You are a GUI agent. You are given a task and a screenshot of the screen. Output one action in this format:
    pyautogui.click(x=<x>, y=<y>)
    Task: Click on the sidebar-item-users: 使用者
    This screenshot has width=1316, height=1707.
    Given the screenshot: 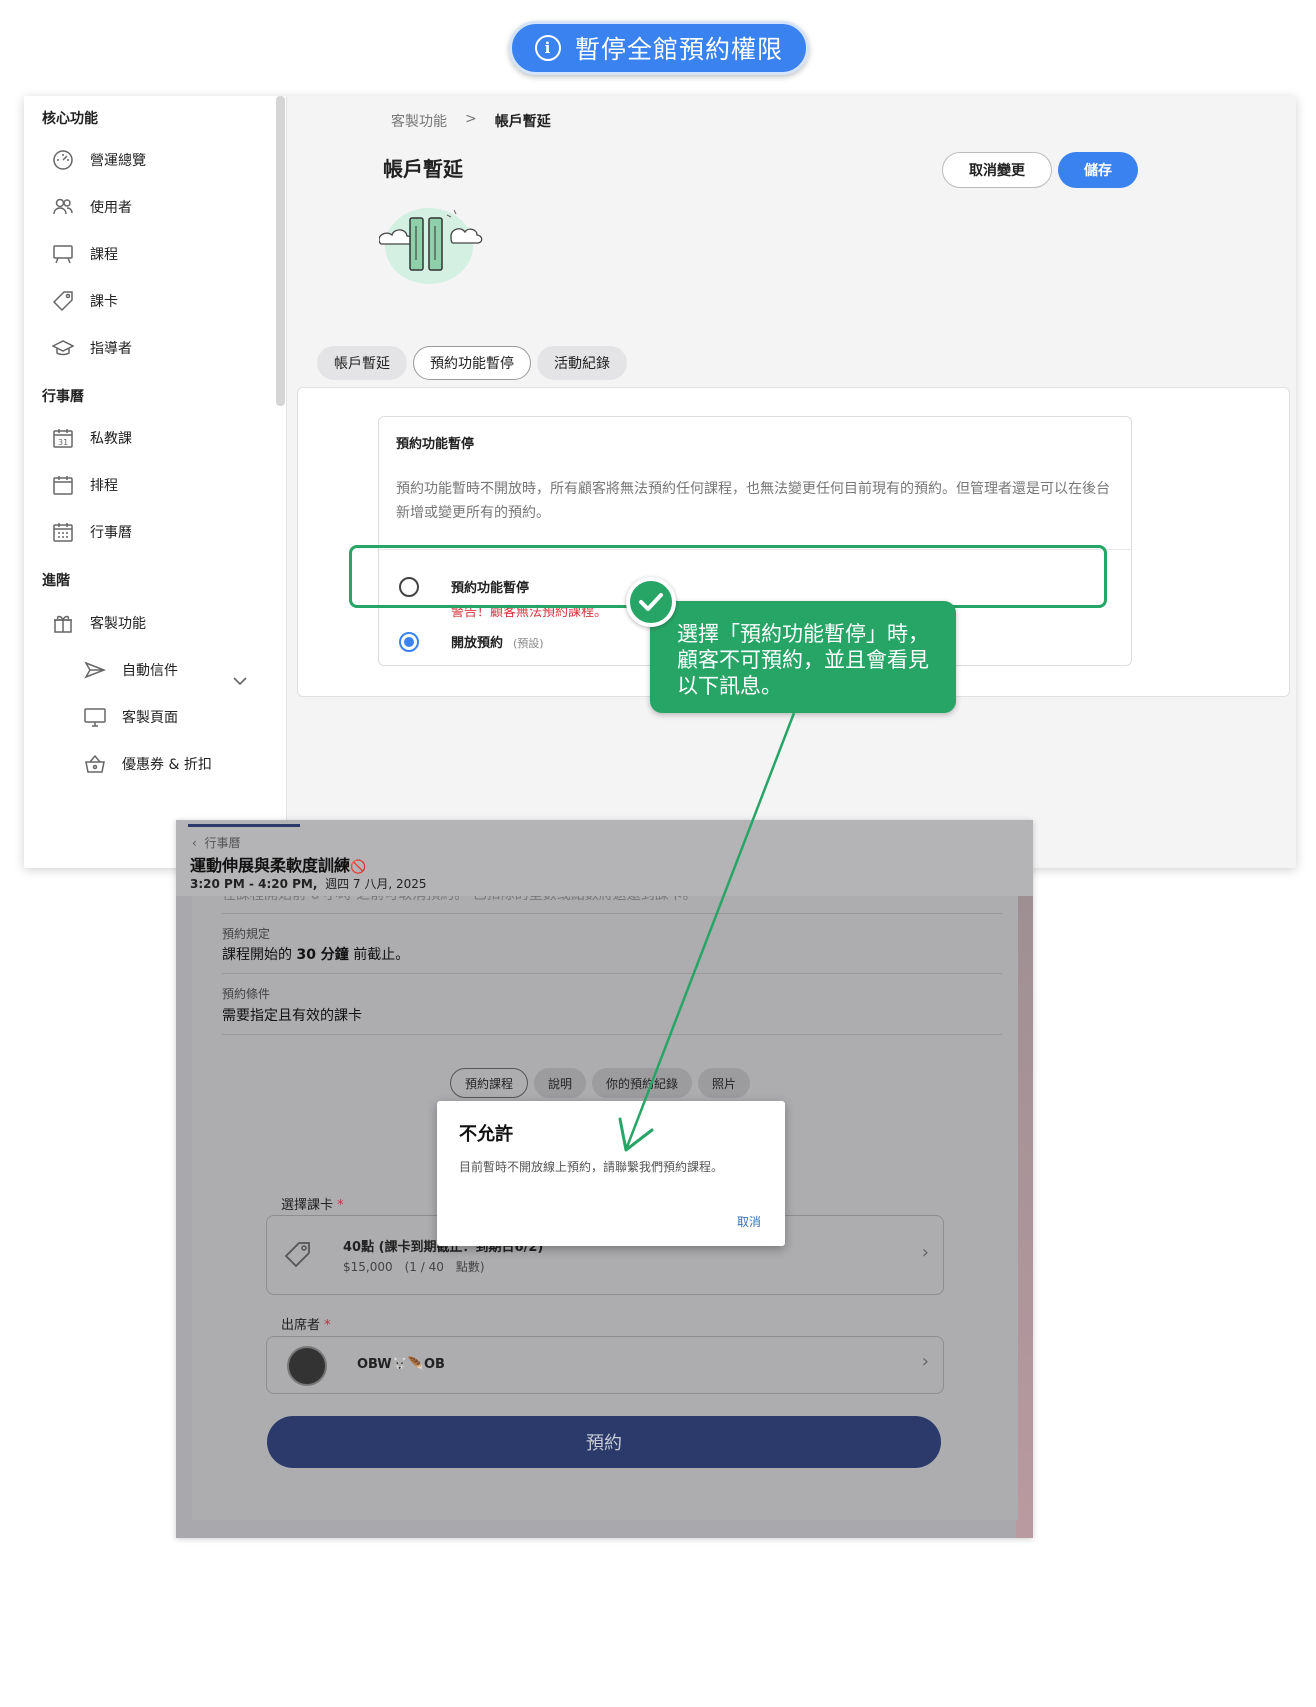 What is the action you would take?
    pyautogui.click(x=91, y=207)
    